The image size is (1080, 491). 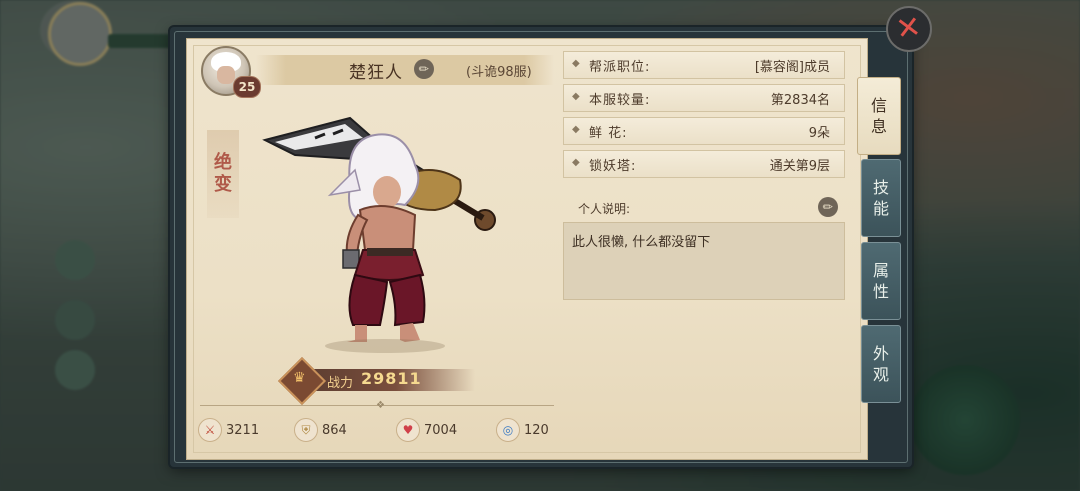 What do you see at coordinates (704, 131) in the screenshot?
I see `info-row-flowers: ◆ 鲜 花: 9朵` at bounding box center [704, 131].